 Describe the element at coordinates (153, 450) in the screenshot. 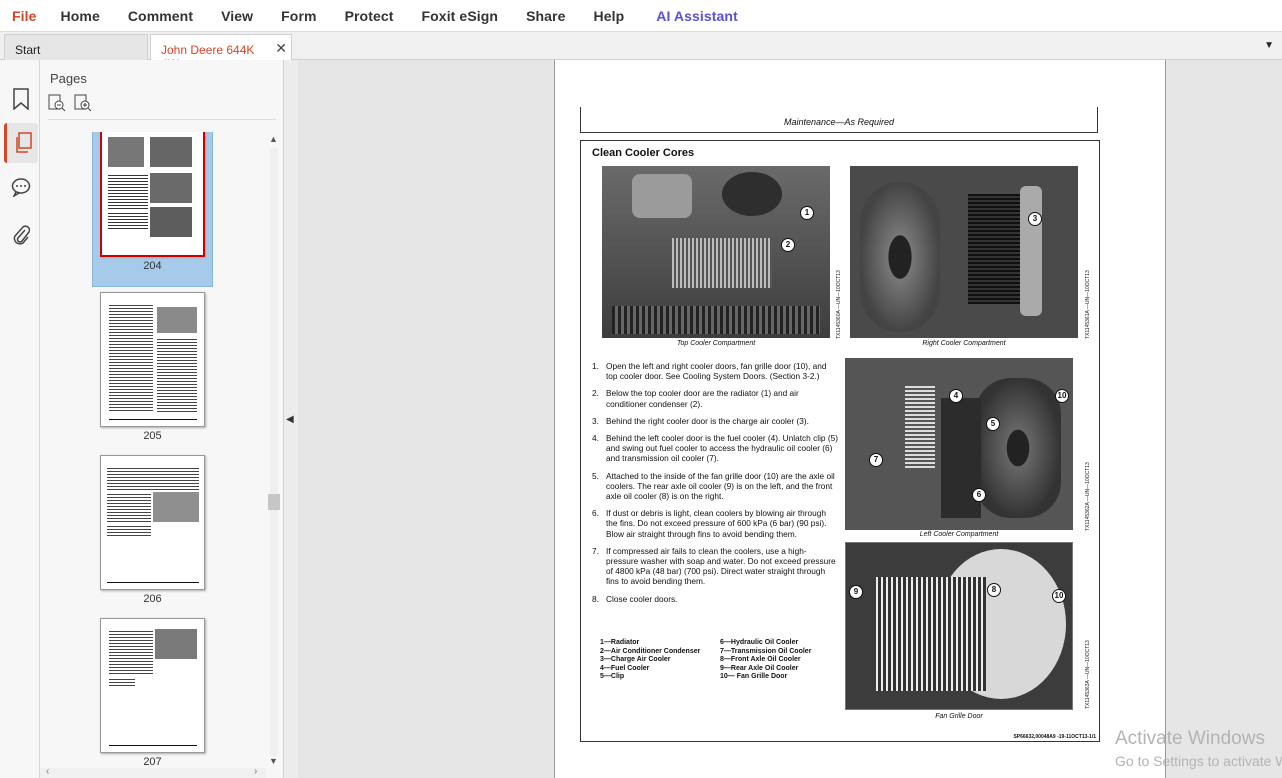

I see `thumbnail-list: 204 205 206 207` at that location.